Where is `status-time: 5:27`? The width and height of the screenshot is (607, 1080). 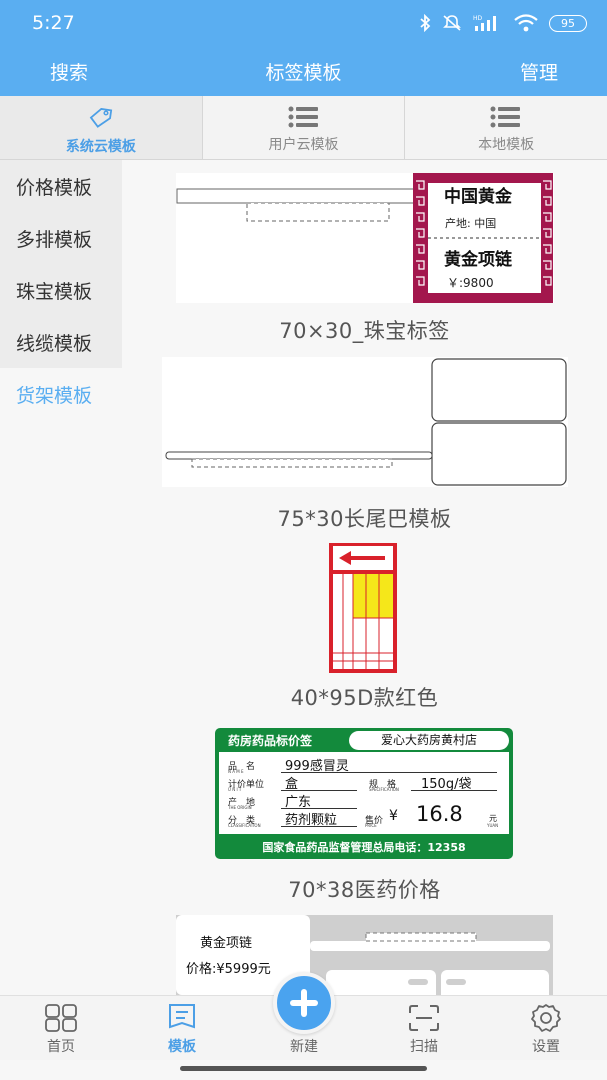 status-time: 5:27 is located at coordinates (53, 23).